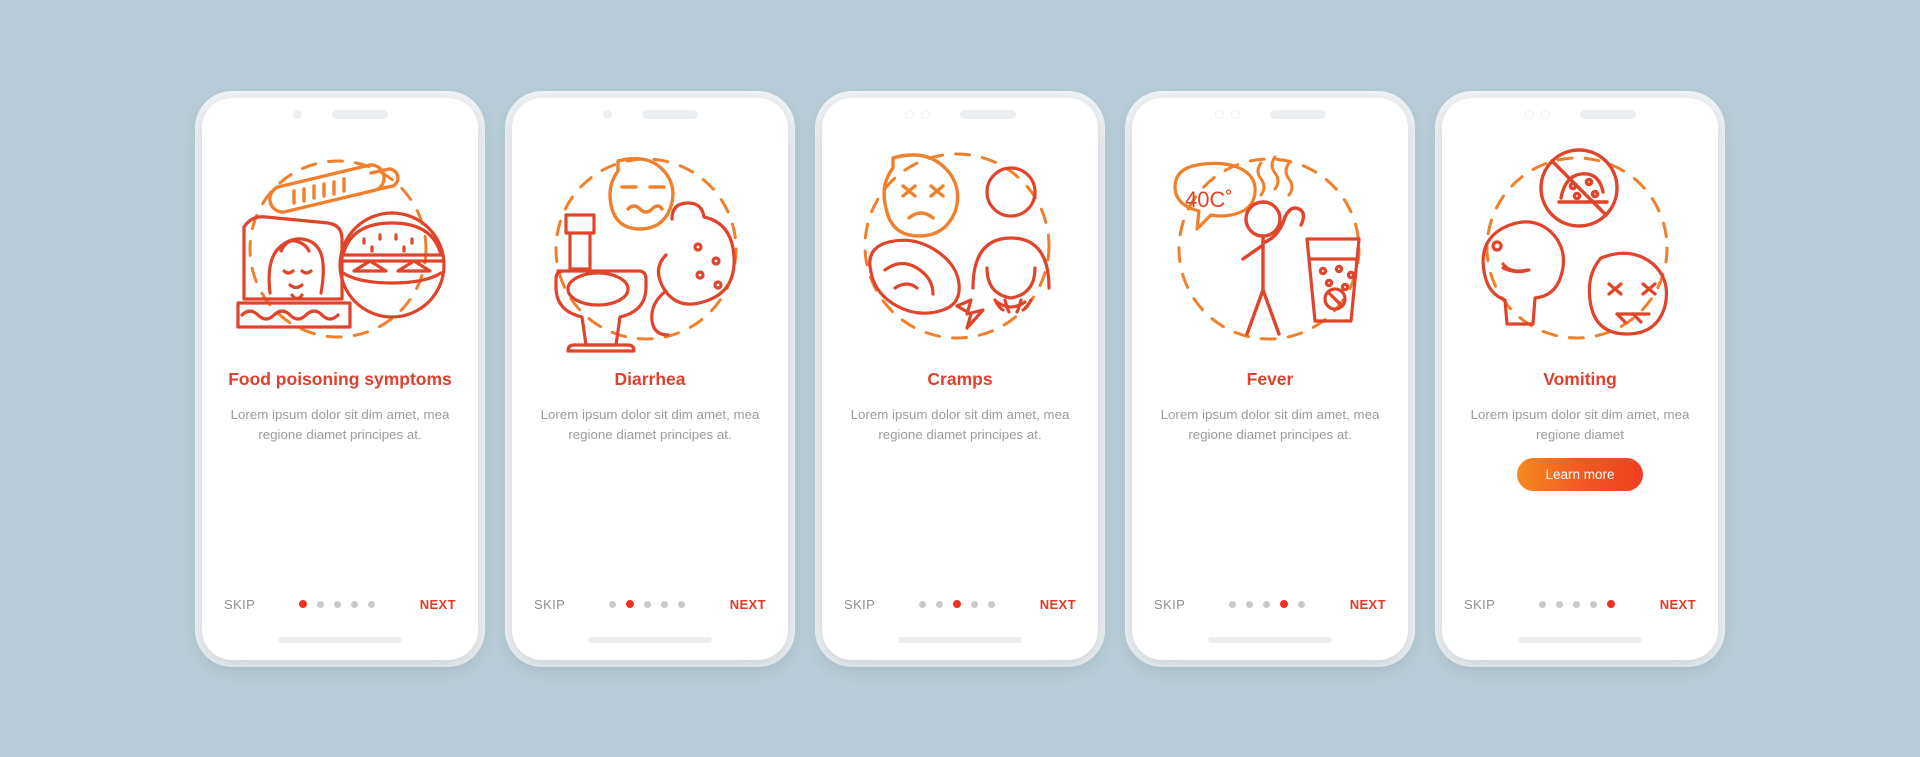 The height and width of the screenshot is (757, 1920). I want to click on cta-wrapper: Learn more, so click(1580, 474).